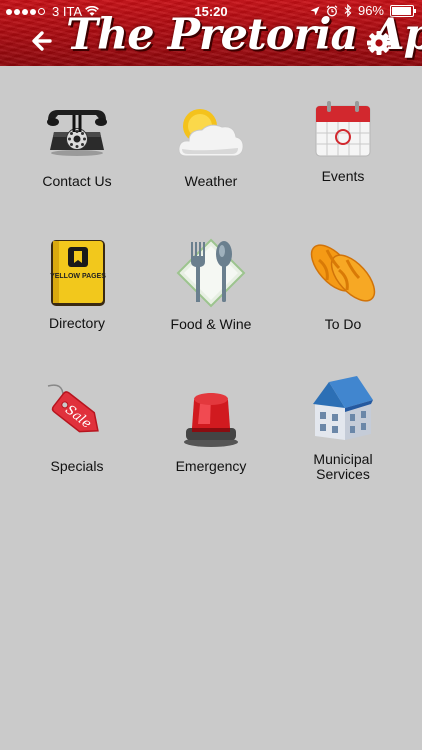 The width and height of the screenshot is (422, 750). What do you see at coordinates (73, 408) in the screenshot?
I see `sale-tag-icon: Sale` at bounding box center [73, 408].